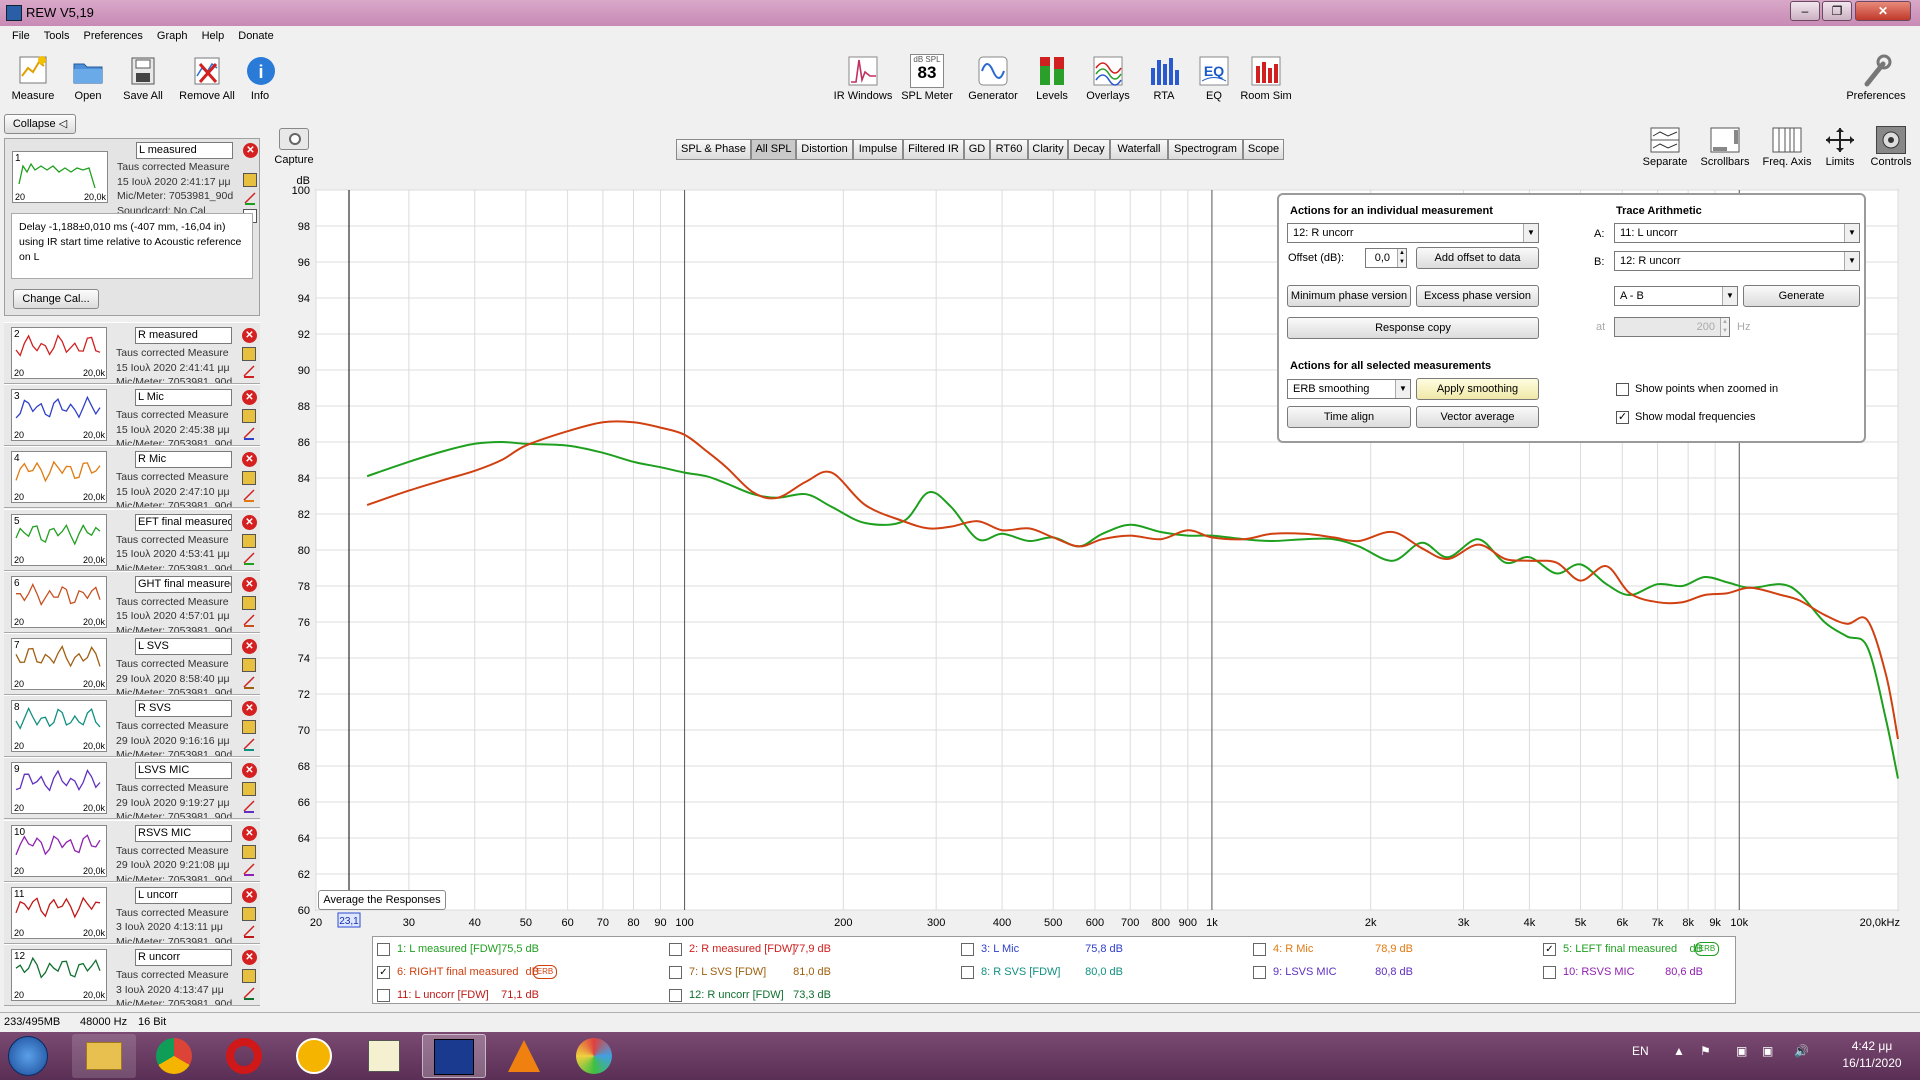  I want to click on menu-preferences: Preferences, so click(113, 34).